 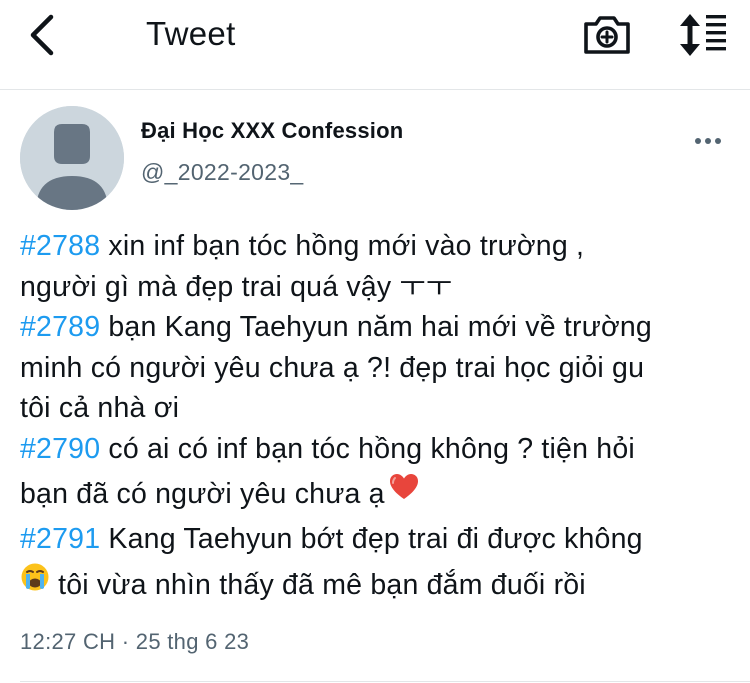 I want to click on camera-button, so click(x=607, y=35).